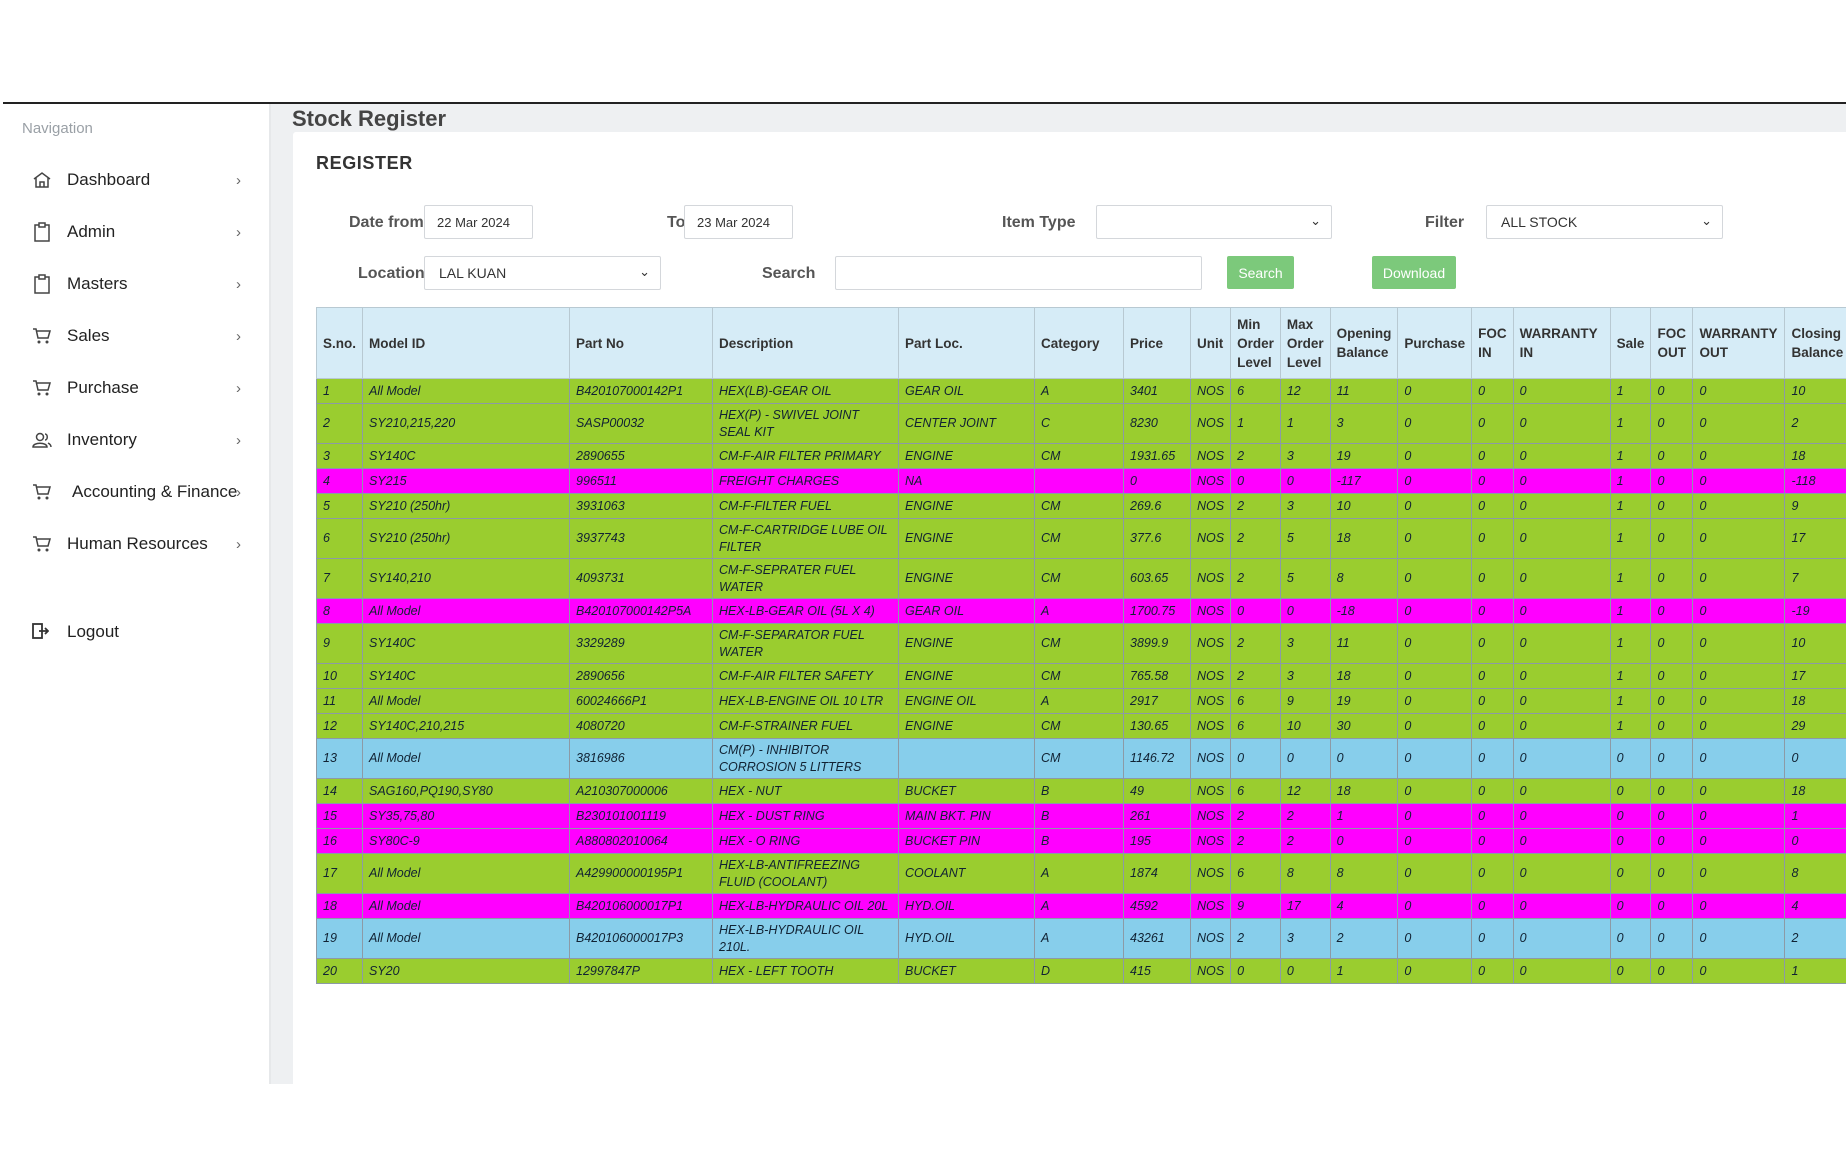 The height and width of the screenshot is (1159, 1846). Describe the element at coordinates (339, 343) in the screenshot. I see `col-header-sno: S.no.` at that location.